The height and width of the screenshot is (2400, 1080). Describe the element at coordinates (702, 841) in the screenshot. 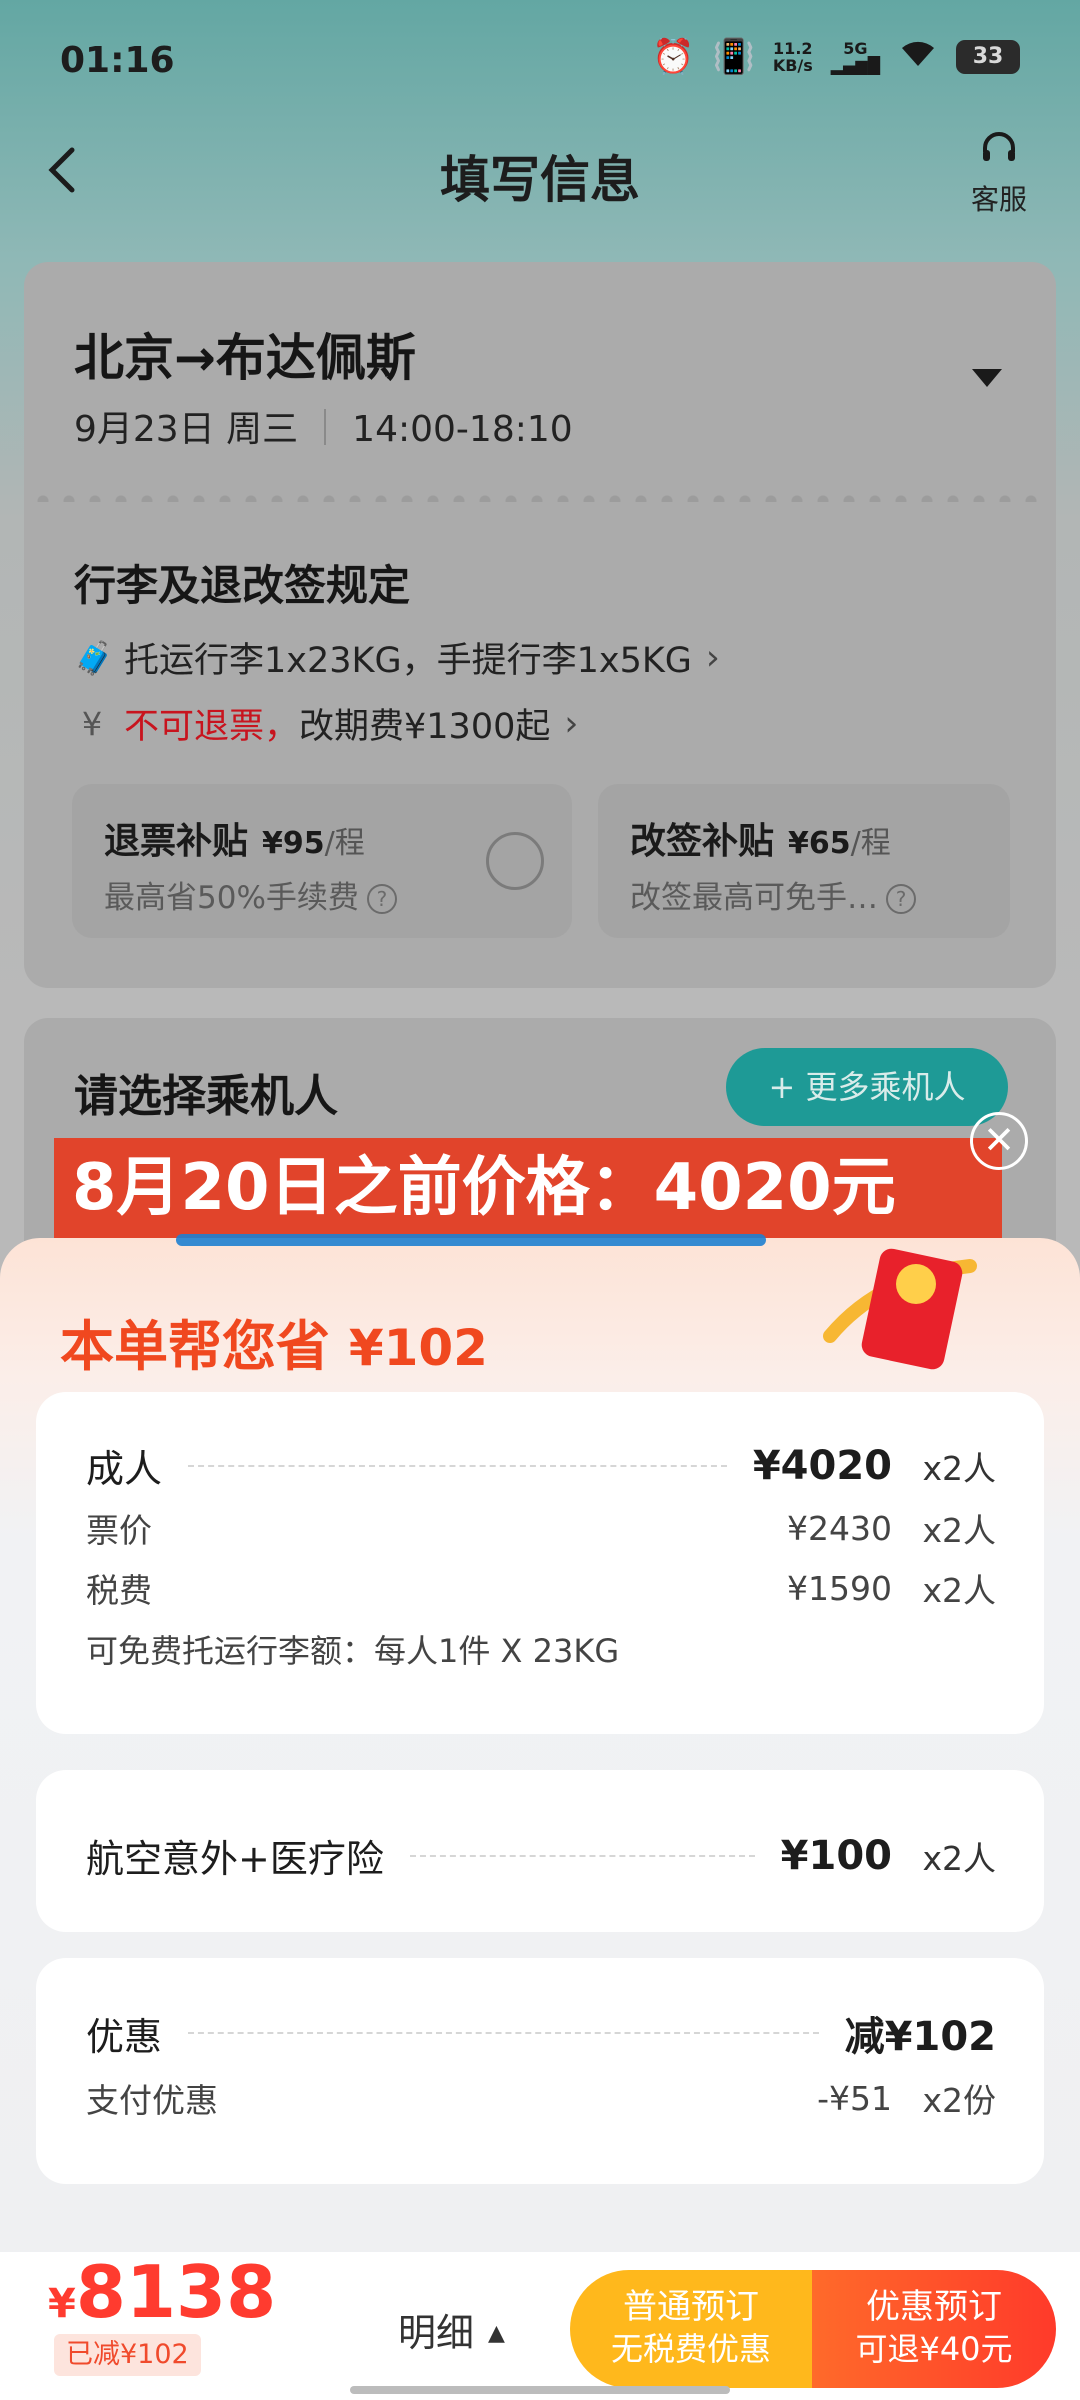

I see `subsidy-title: 改签补贴` at that location.